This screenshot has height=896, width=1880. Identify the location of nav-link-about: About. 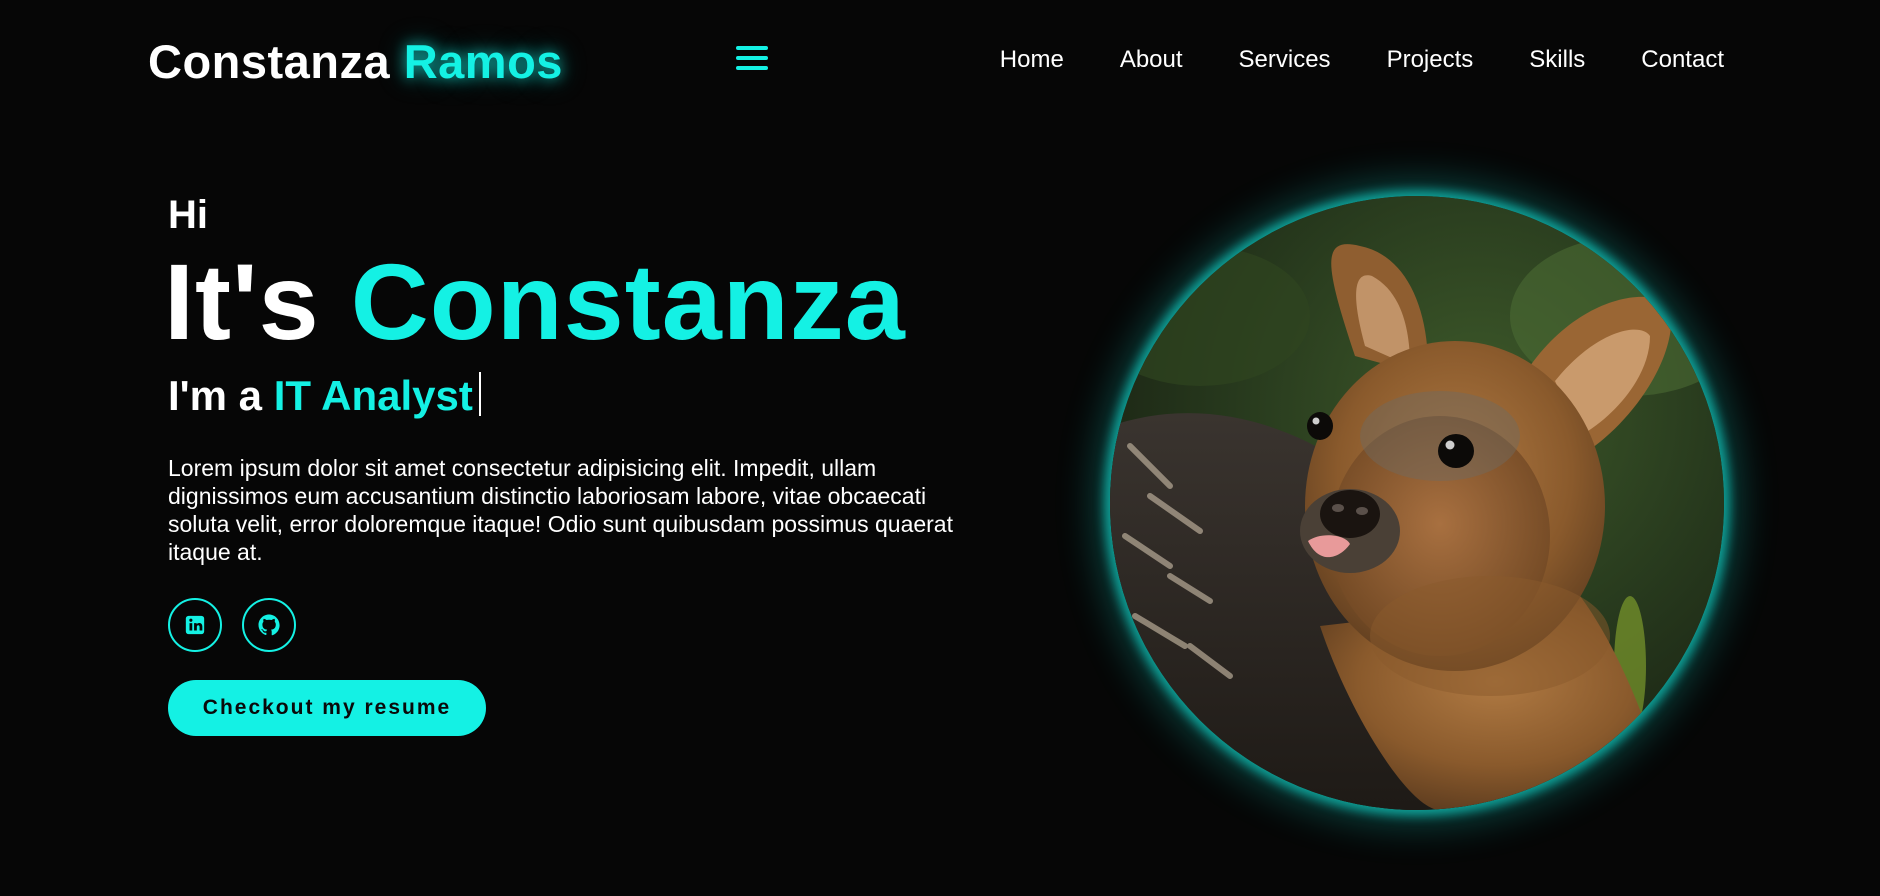
(1151, 60).